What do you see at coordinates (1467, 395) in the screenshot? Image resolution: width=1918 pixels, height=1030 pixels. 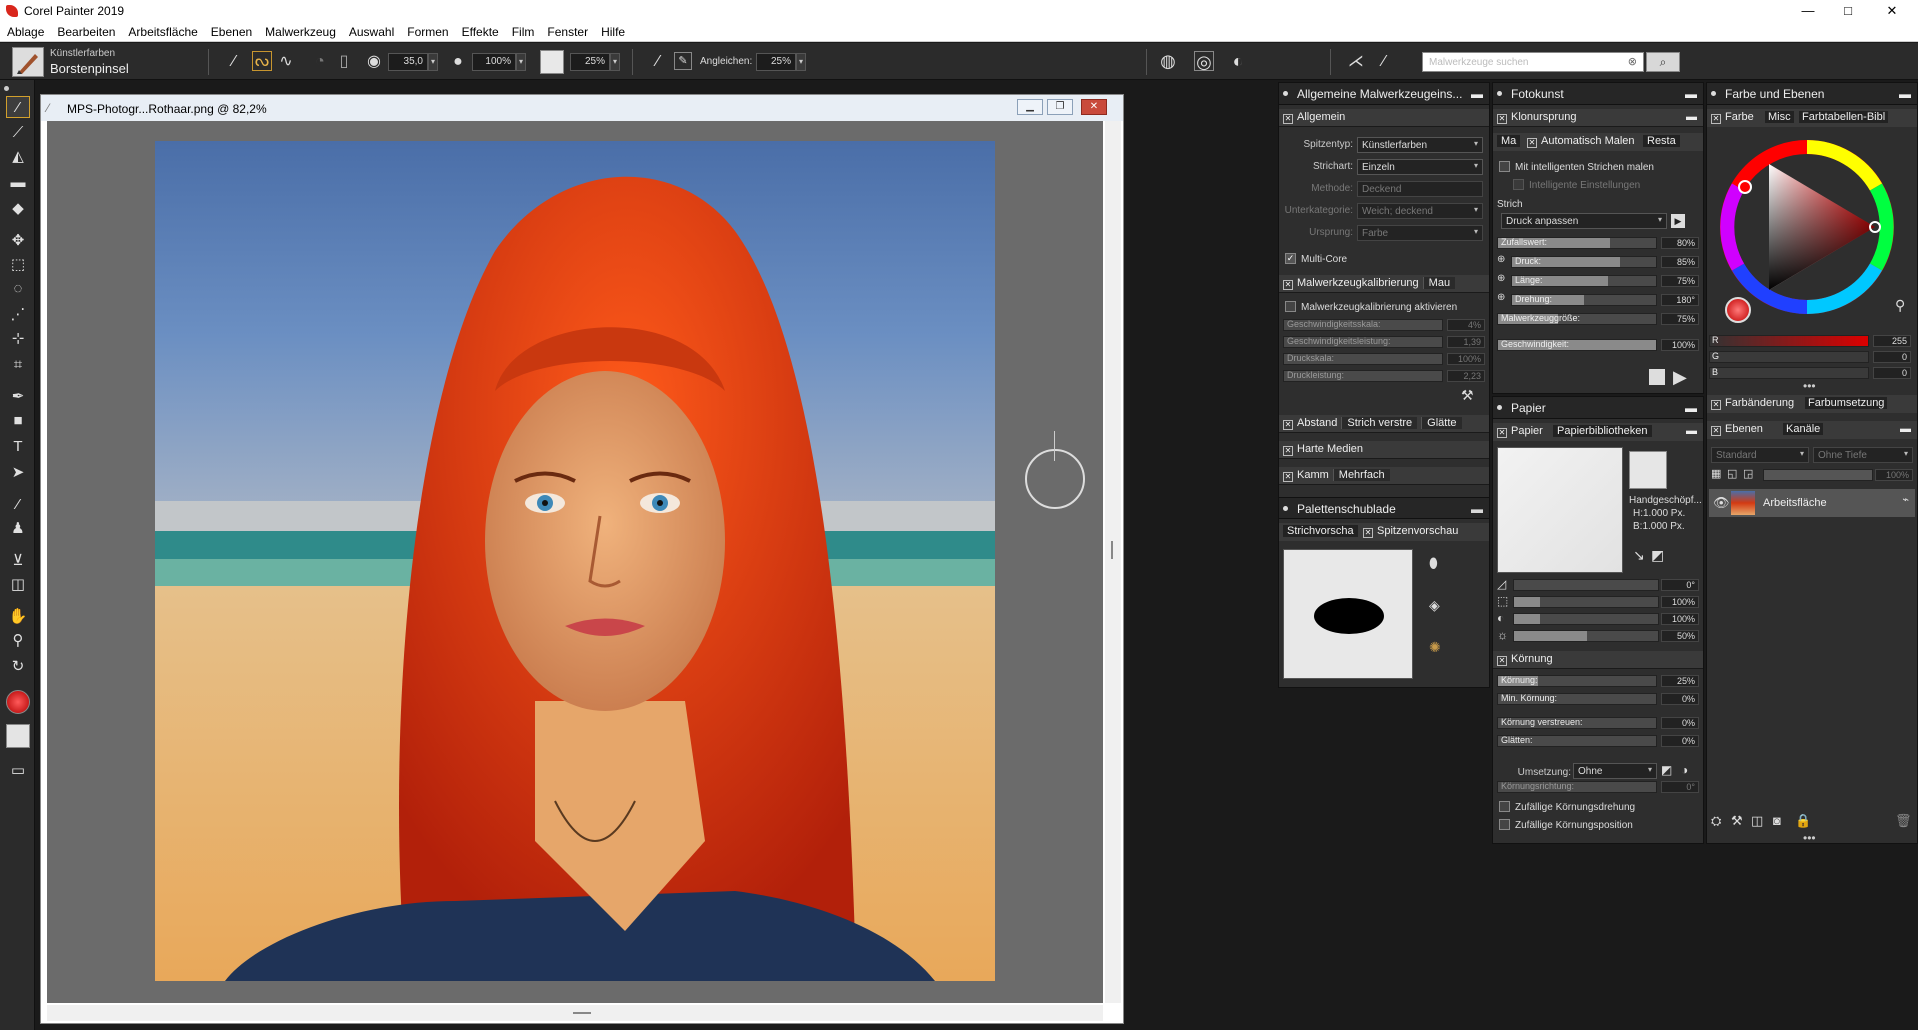 I see `calibrate-icon: ⚒` at bounding box center [1467, 395].